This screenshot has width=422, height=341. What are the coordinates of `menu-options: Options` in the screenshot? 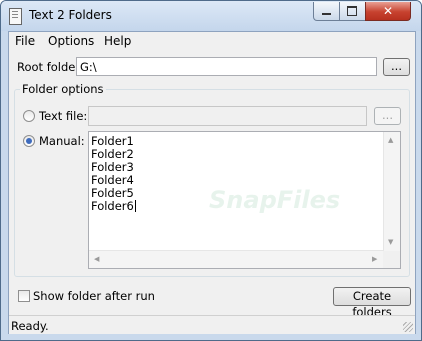 It's located at (71, 41).